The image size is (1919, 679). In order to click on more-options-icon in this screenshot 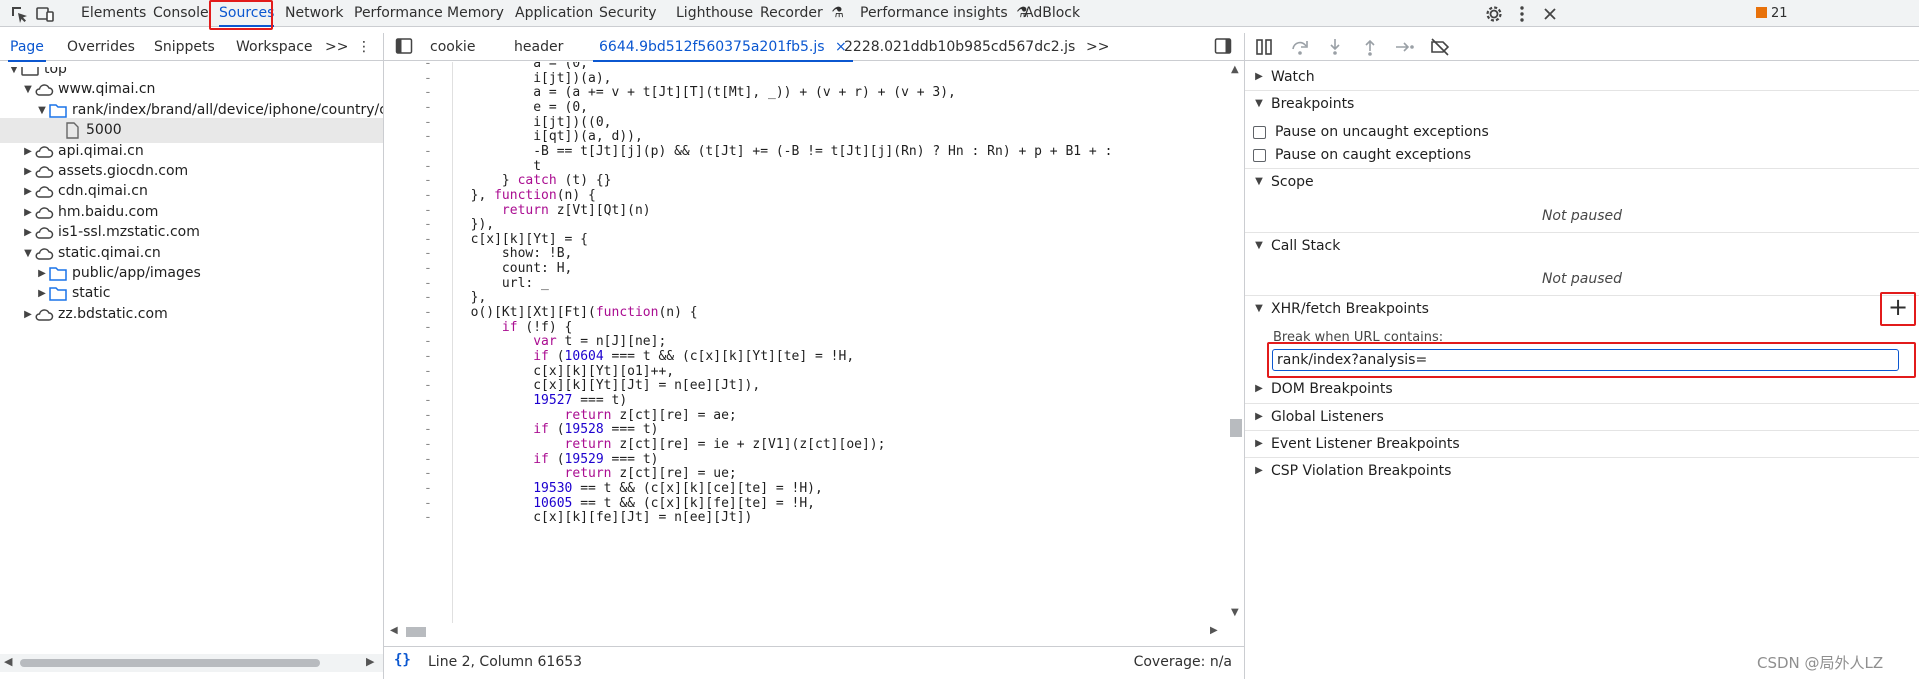, I will do `click(1522, 14)`.